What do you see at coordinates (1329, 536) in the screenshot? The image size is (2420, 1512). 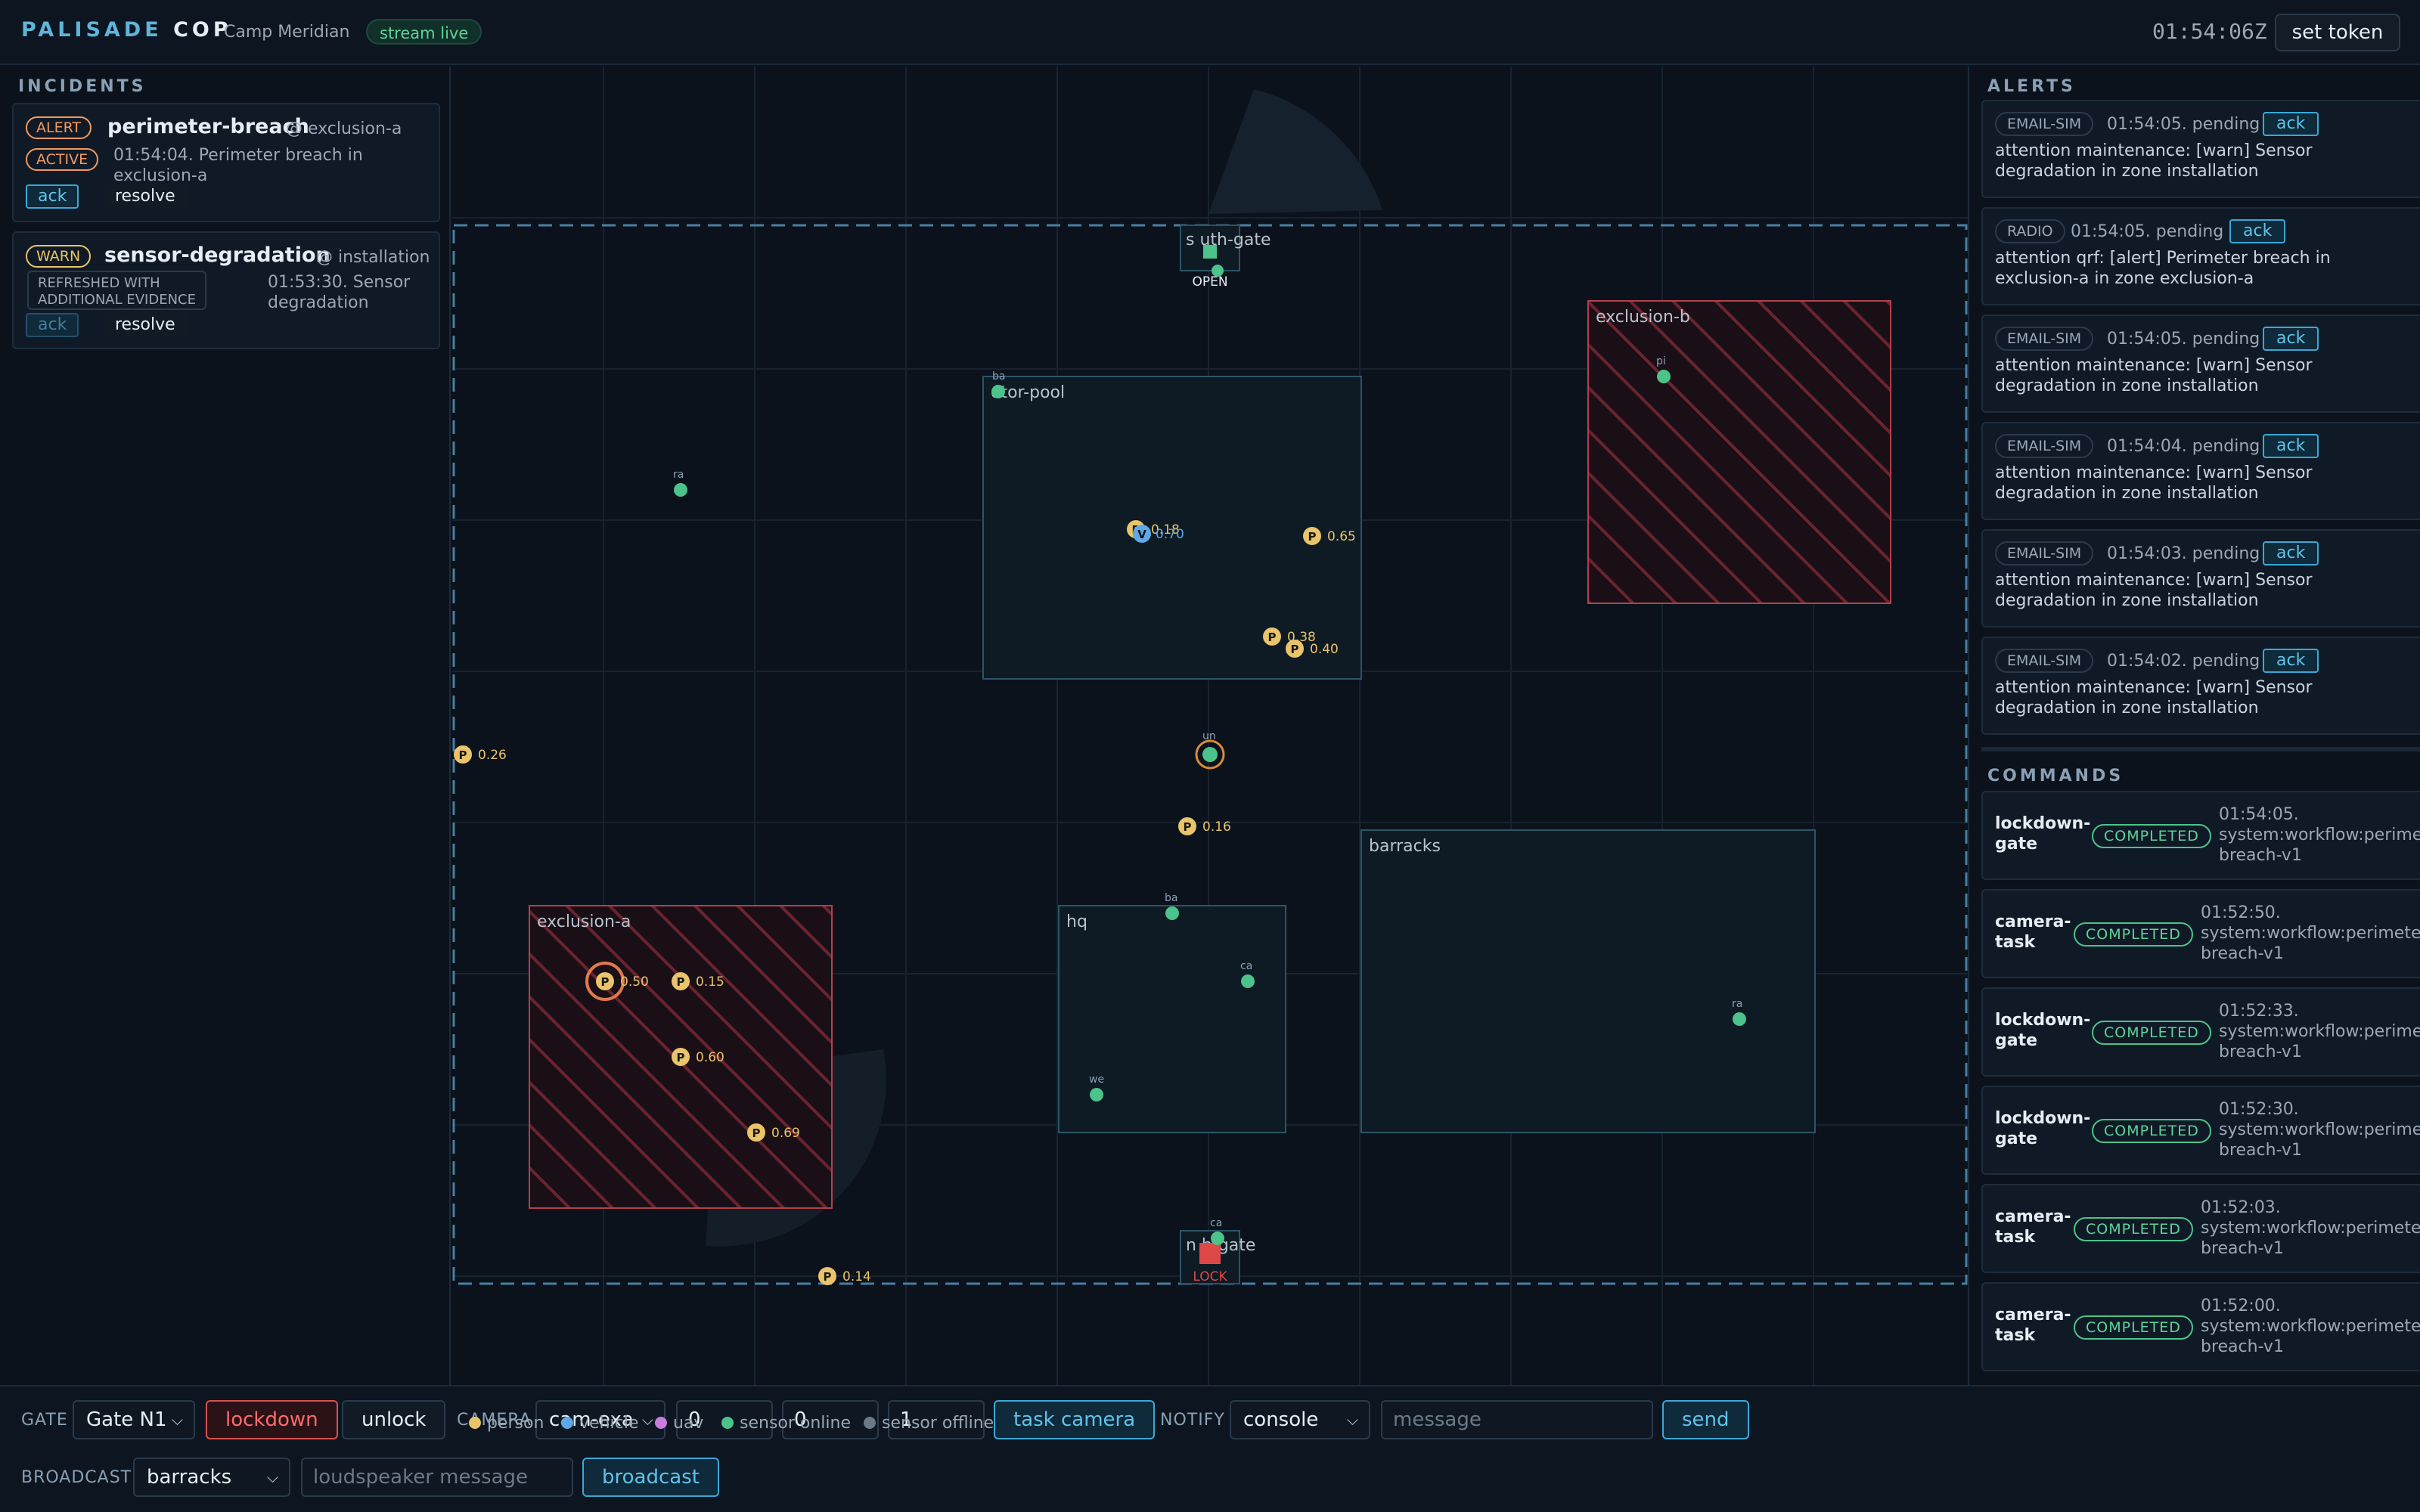 I see `person-track: P 0.65` at bounding box center [1329, 536].